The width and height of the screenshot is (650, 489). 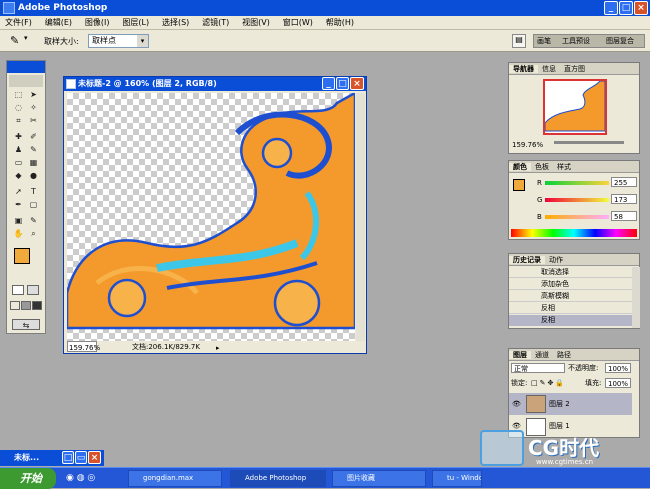 I want to click on task-pictures: 图片收藏, so click(x=379, y=478).